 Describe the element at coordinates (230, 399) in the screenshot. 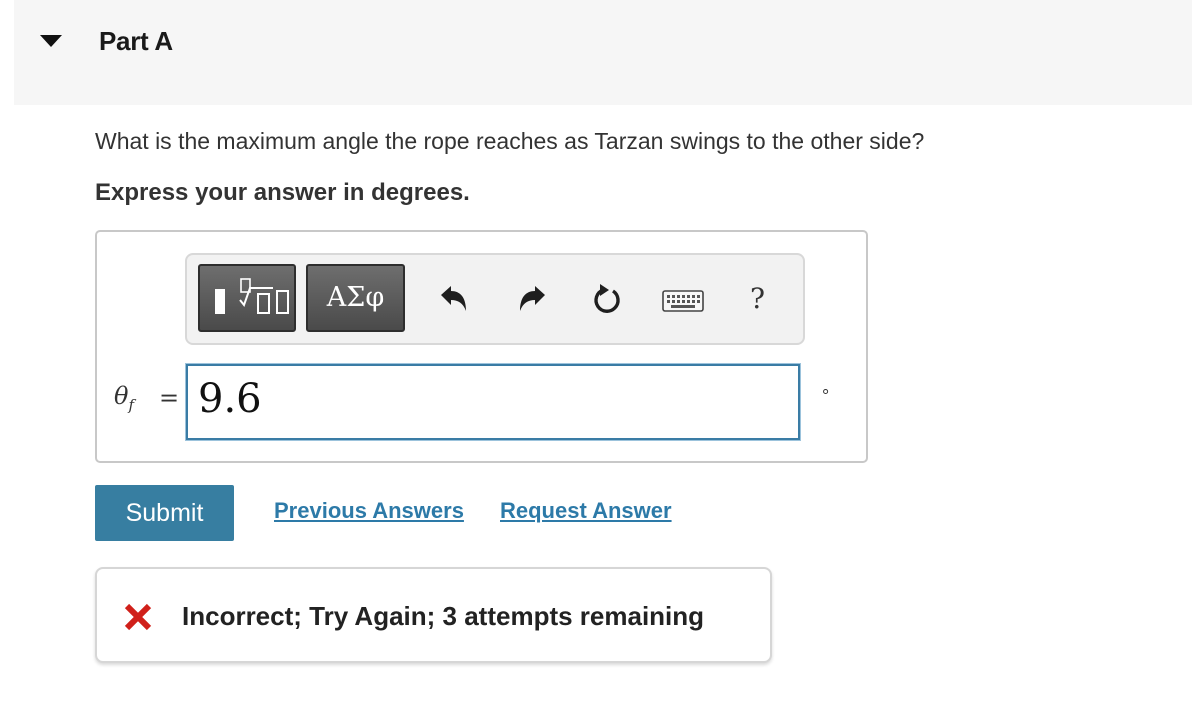

I see `answer-value: 9.6` at that location.